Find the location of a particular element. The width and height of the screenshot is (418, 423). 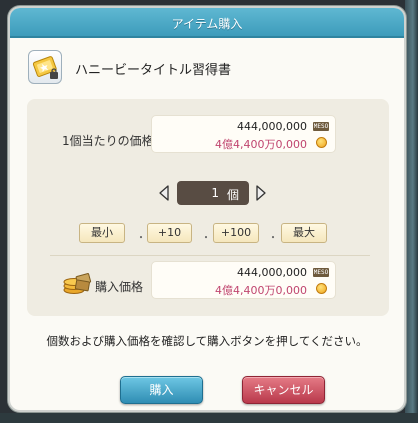

max-button: 最大 is located at coordinates (304, 233).